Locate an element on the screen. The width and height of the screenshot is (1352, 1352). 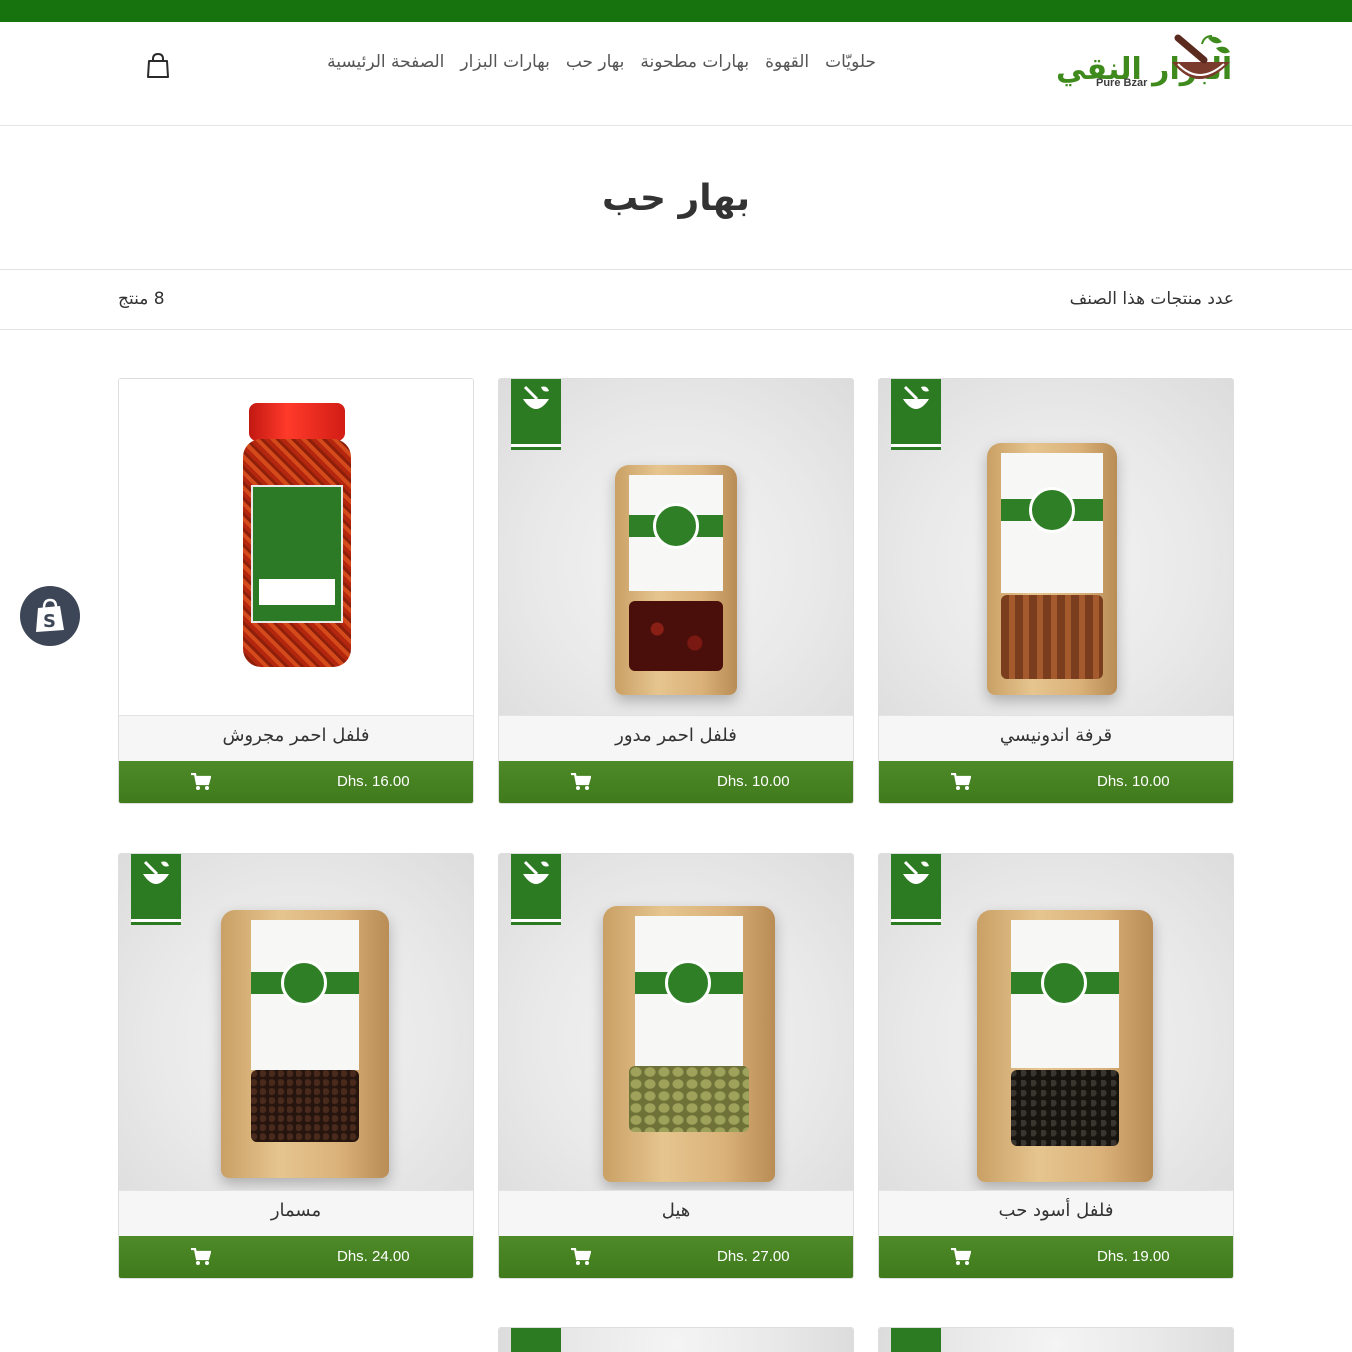
product-title: هيل is located at coordinates (676, 1213).